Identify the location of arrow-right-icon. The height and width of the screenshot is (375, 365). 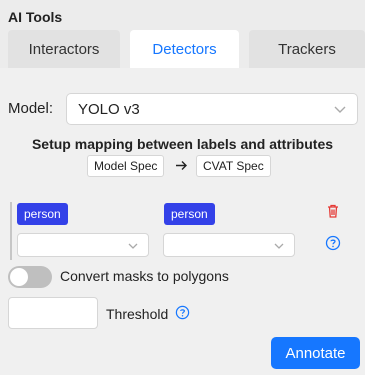
(181, 165).